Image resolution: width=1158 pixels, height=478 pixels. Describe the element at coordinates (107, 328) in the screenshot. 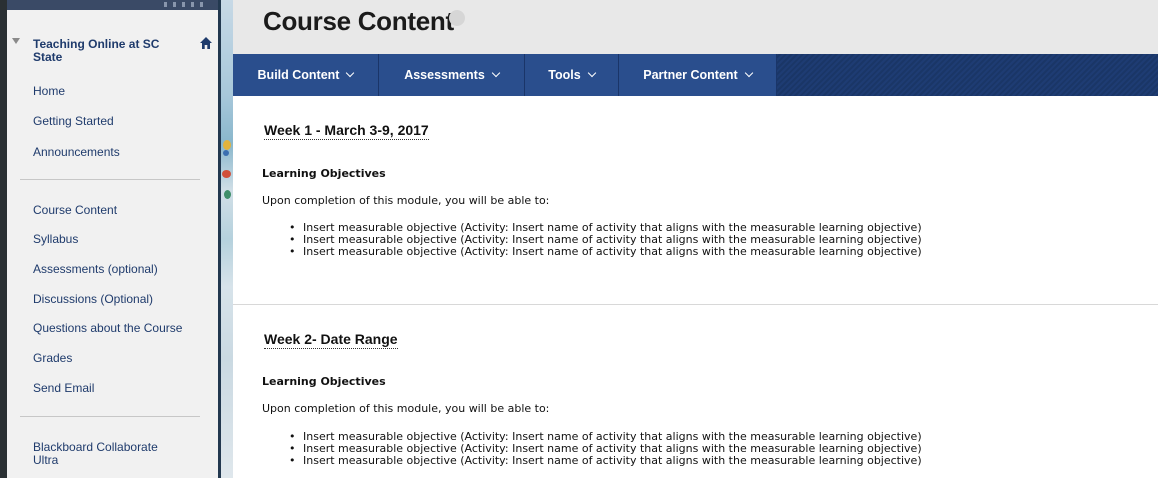

I see `sidebar-item-questions: Questions about the Course` at that location.